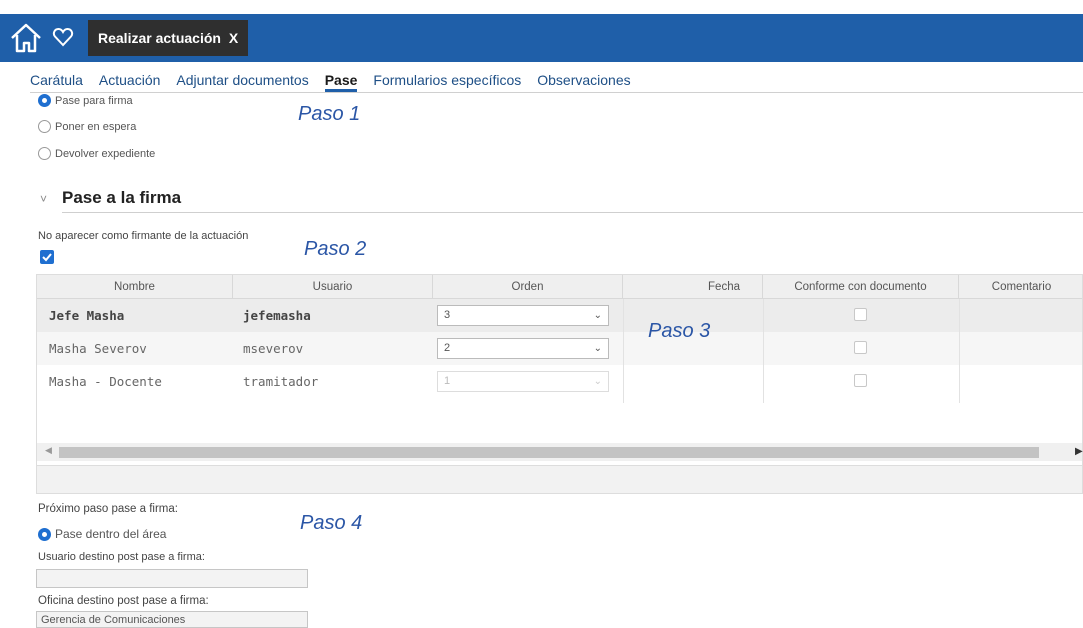 The width and height of the screenshot is (1083, 628). Describe the element at coordinates (679, 331) in the screenshot. I see `annotation-paso-3: Paso 3` at that location.